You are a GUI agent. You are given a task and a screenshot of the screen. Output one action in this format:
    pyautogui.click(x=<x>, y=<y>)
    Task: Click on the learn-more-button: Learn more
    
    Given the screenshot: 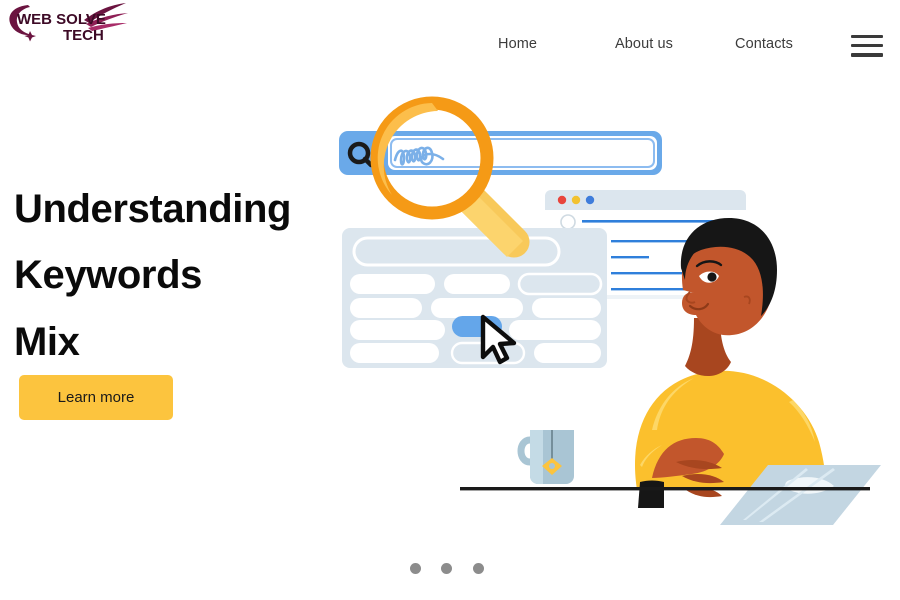 What is the action you would take?
    pyautogui.click(x=96, y=397)
    